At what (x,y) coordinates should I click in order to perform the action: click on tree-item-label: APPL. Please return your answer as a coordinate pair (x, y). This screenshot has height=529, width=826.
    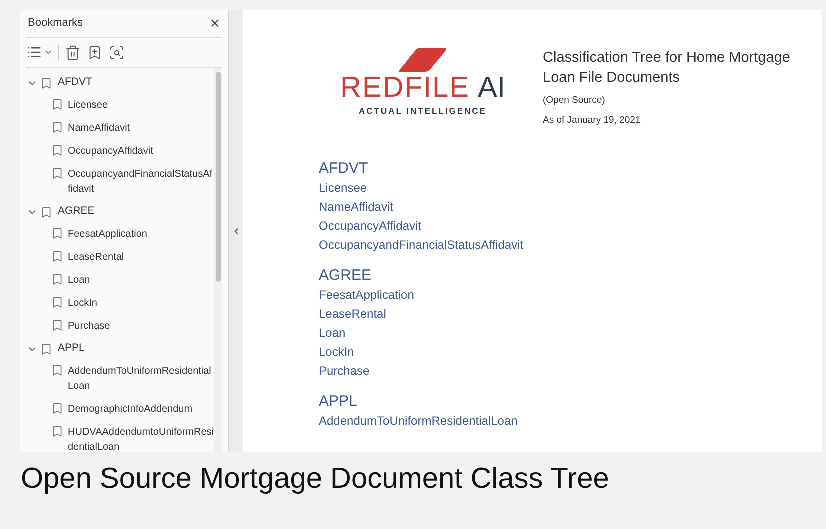
    Looking at the image, I should click on (71, 348).